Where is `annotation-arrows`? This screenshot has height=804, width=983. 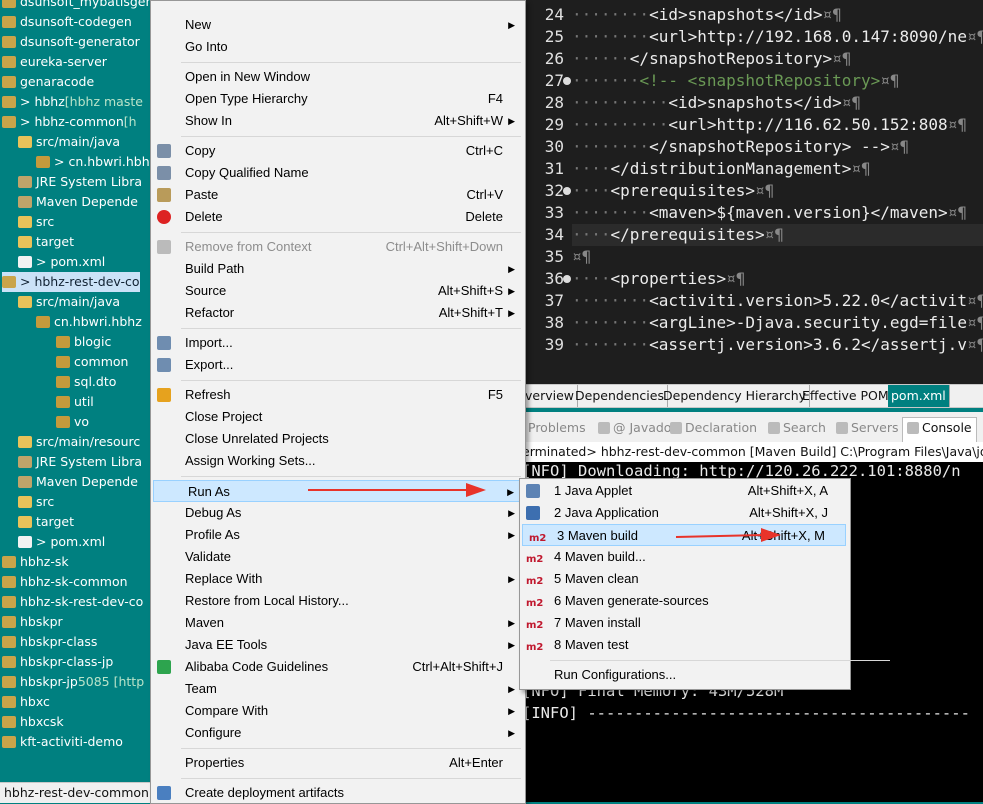 annotation-arrows is located at coordinates (544, 512).